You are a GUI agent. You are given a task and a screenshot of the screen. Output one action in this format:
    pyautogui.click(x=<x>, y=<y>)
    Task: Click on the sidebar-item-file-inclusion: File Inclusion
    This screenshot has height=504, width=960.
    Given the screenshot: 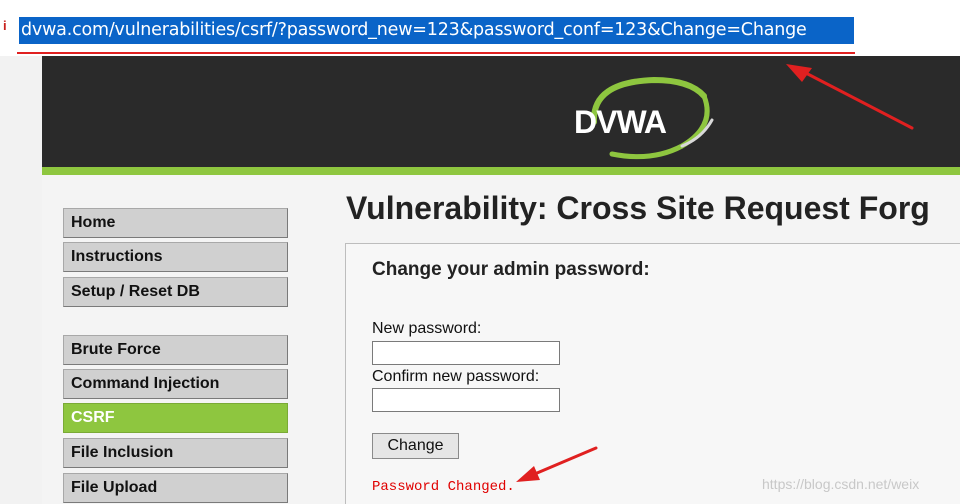 What is the action you would take?
    pyautogui.click(x=175, y=453)
    